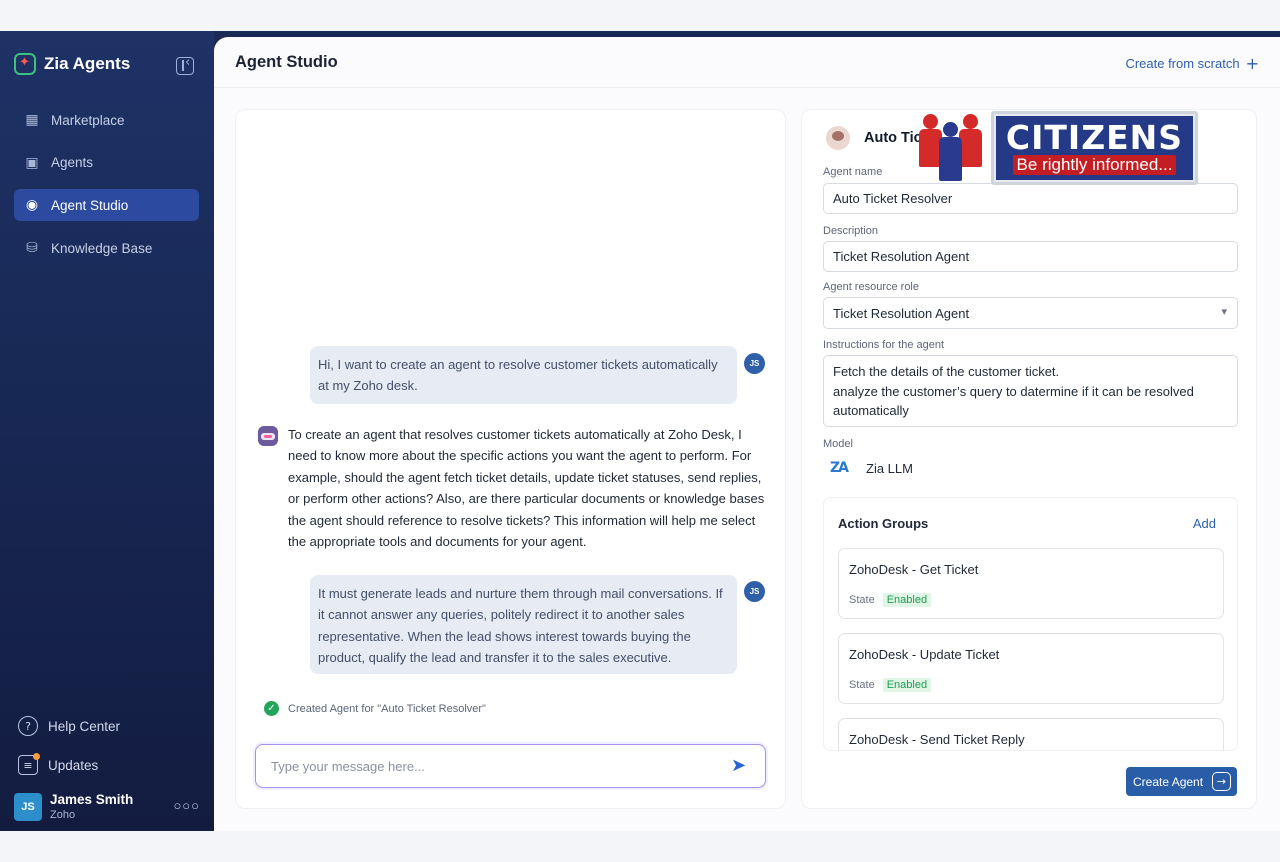 This screenshot has height=862, width=1280. Describe the element at coordinates (1252, 63) in the screenshot. I see `plus-icon: +` at that location.